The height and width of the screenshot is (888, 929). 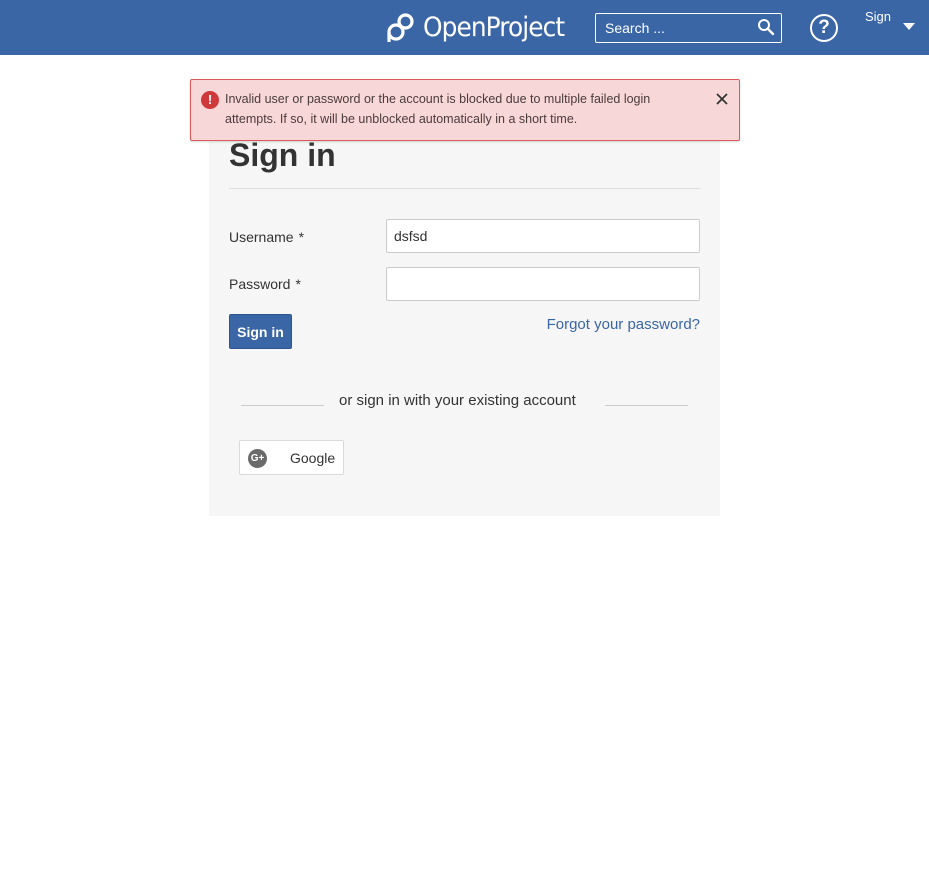 What do you see at coordinates (457, 400) in the screenshot?
I see `alt-signin-text: or sign in with your existing account` at bounding box center [457, 400].